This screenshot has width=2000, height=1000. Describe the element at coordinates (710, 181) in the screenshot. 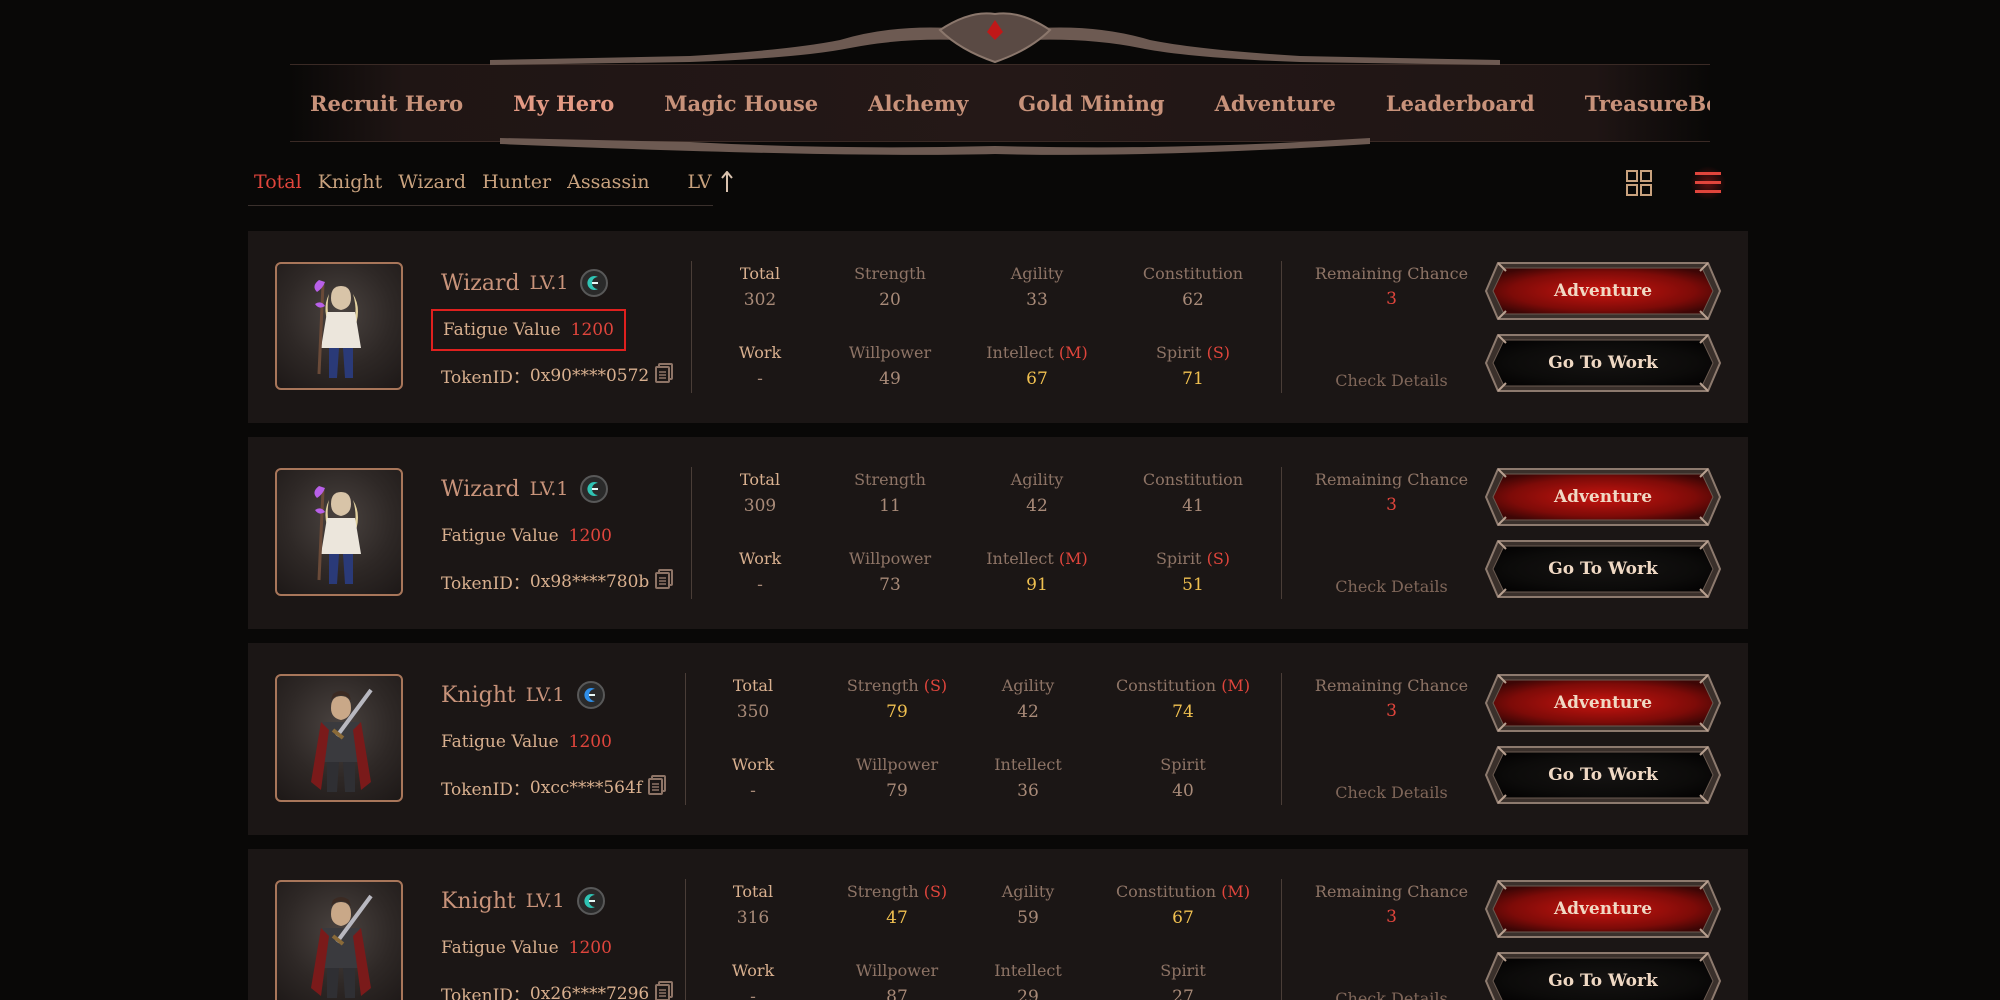

I see `sort-by-level-button: LV` at that location.